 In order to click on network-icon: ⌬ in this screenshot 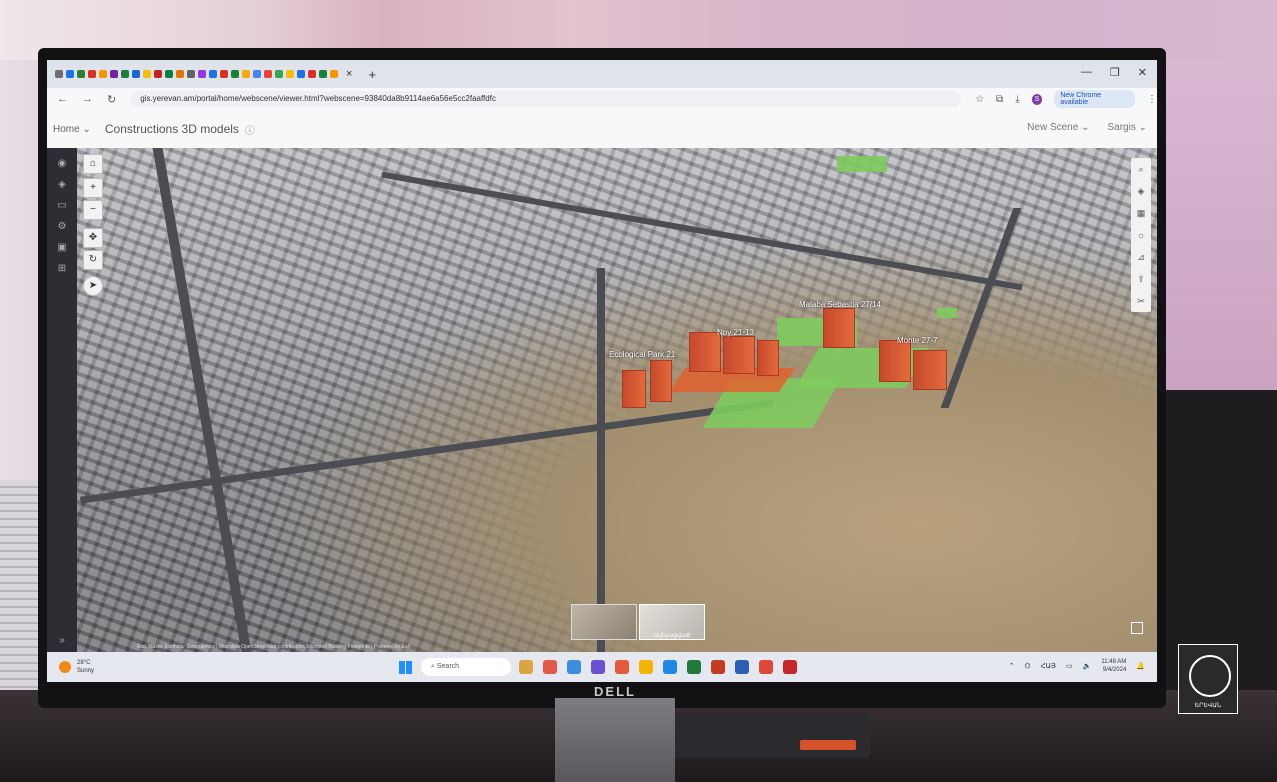, I will do `click(1027, 666)`.